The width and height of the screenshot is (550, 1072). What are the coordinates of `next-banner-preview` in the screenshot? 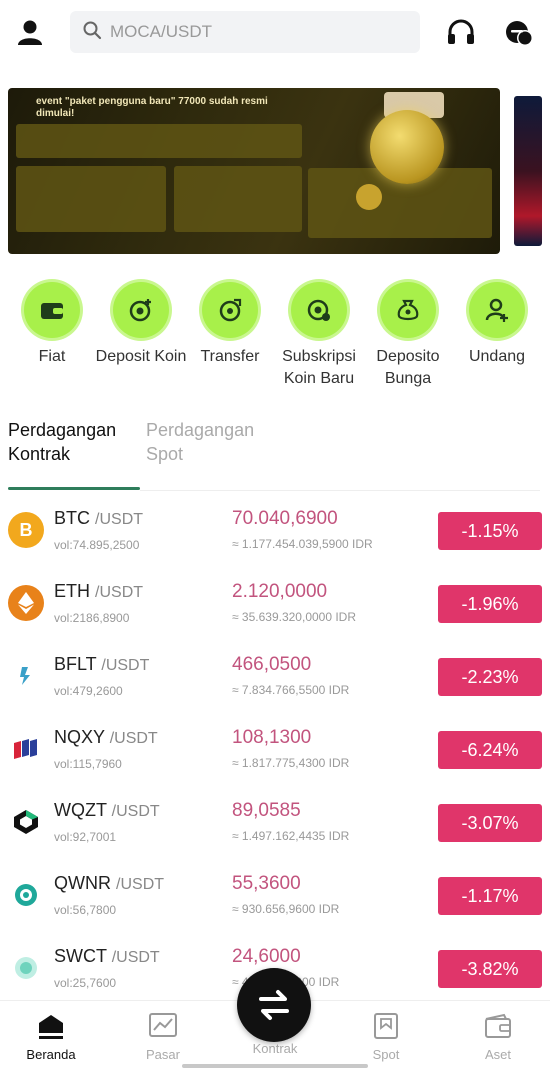 It's located at (528, 171).